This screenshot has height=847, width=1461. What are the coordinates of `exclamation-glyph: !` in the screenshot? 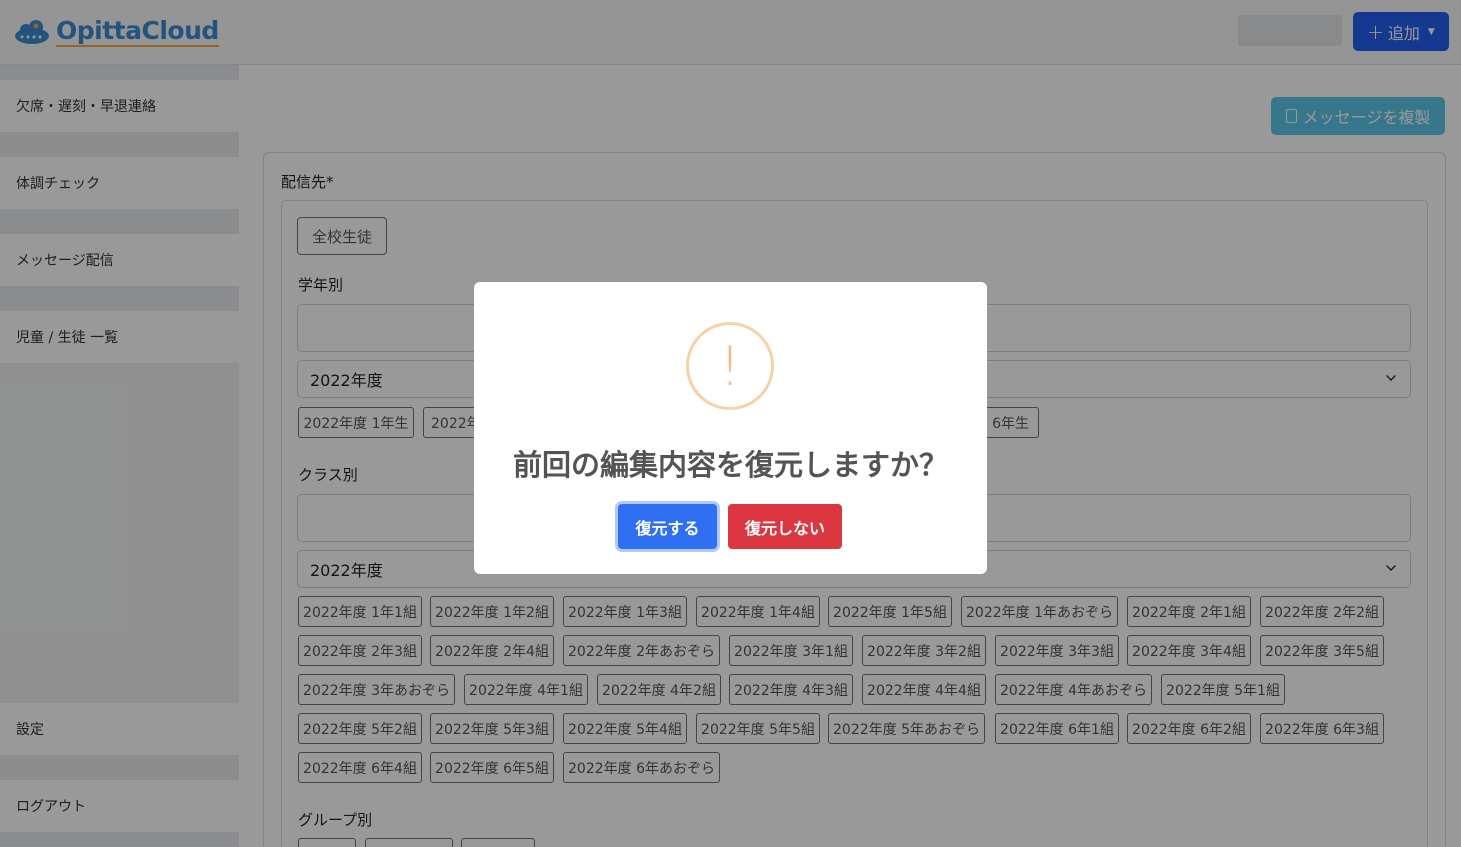 It's located at (730, 366).